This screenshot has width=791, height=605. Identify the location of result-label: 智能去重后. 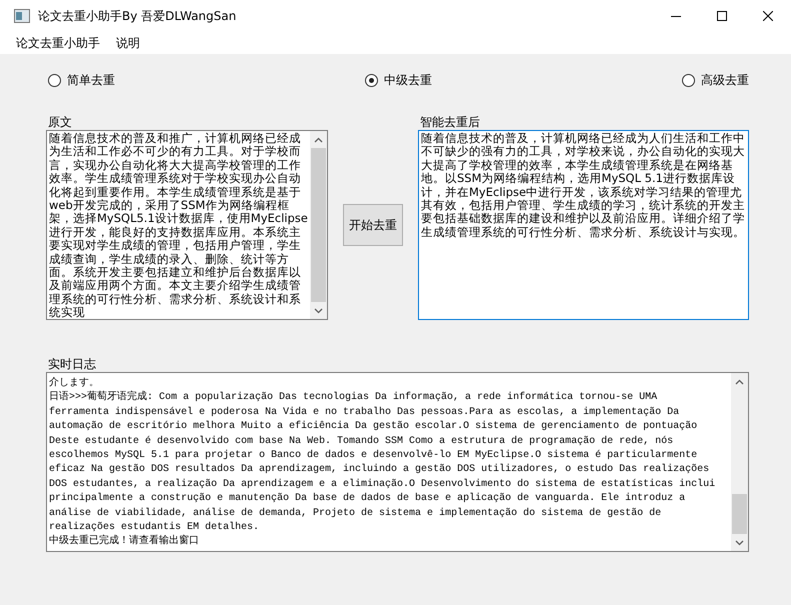
(450, 122).